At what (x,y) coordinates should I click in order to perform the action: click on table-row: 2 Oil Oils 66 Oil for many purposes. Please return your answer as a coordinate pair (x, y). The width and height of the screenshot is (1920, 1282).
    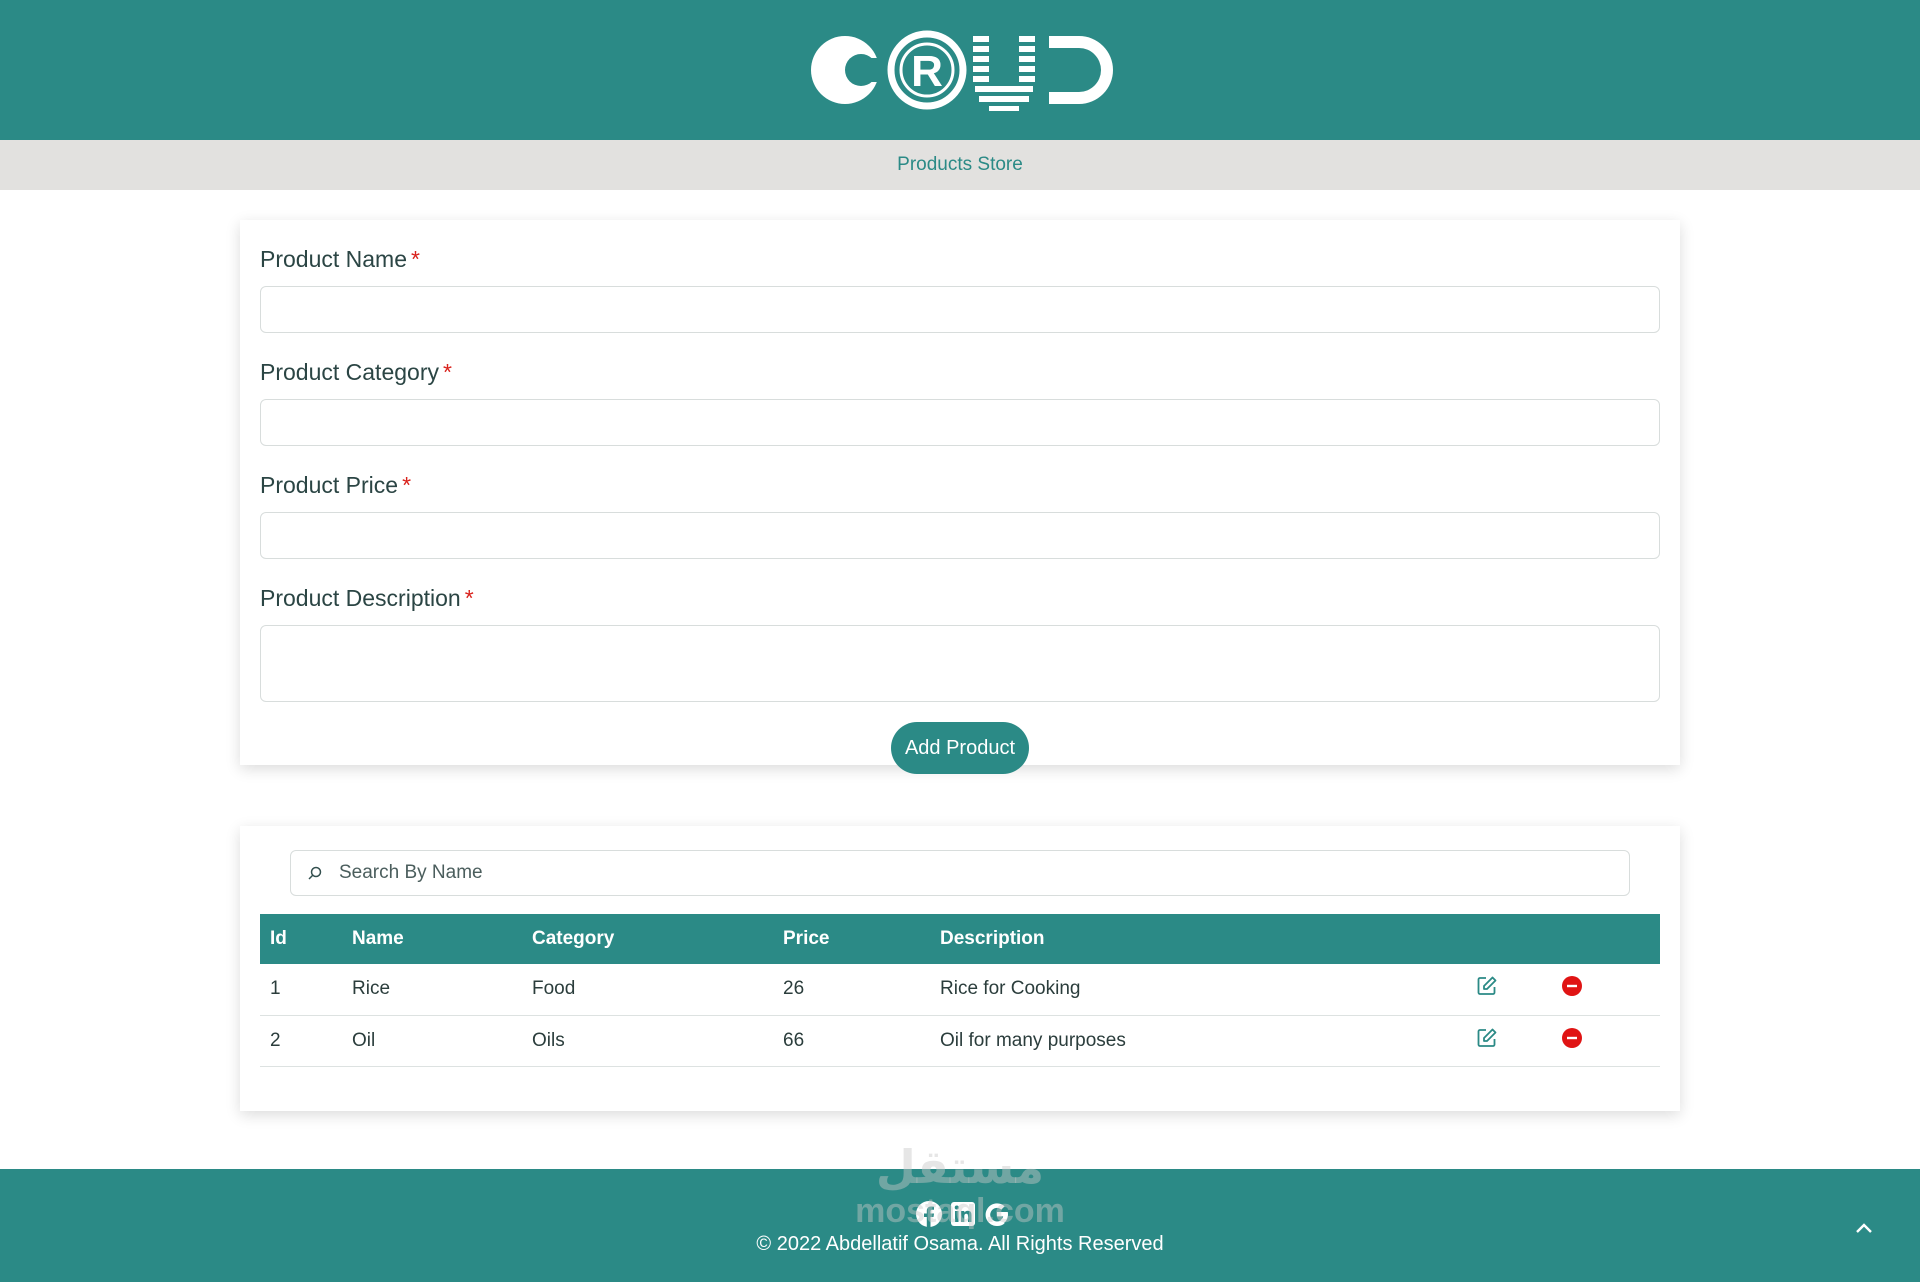
    Looking at the image, I should click on (960, 1041).